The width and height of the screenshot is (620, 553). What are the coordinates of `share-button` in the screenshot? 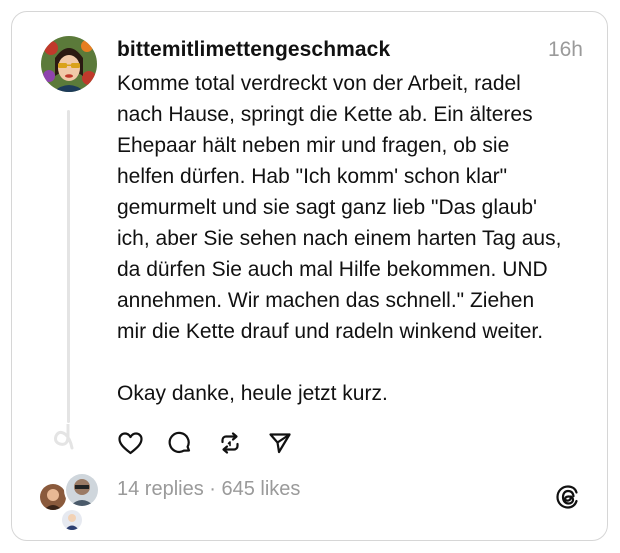 It's located at (280, 443).